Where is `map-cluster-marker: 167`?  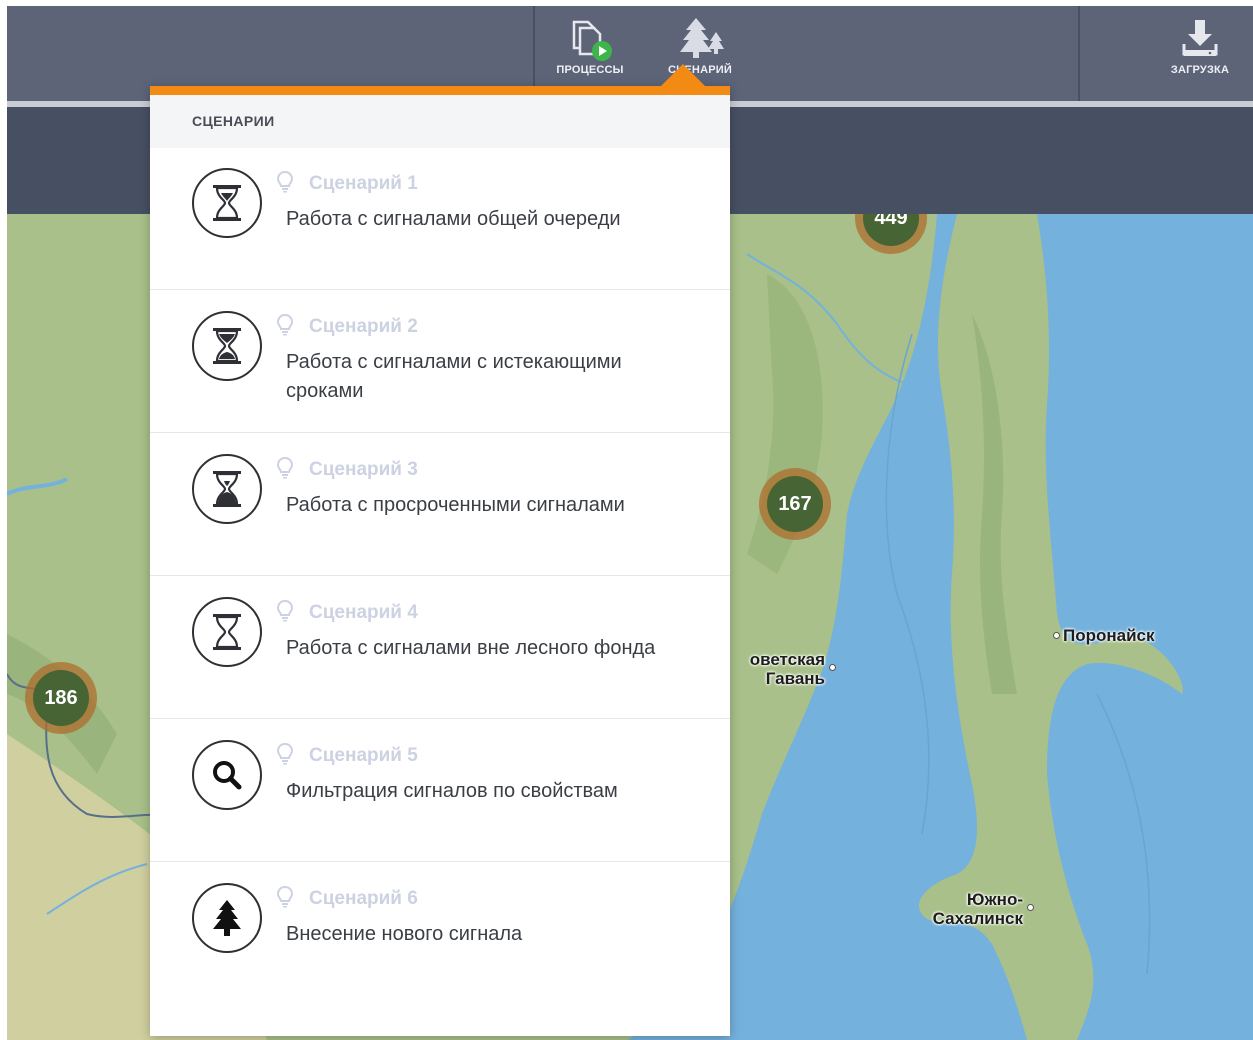
map-cluster-marker: 167 is located at coordinates (795, 504).